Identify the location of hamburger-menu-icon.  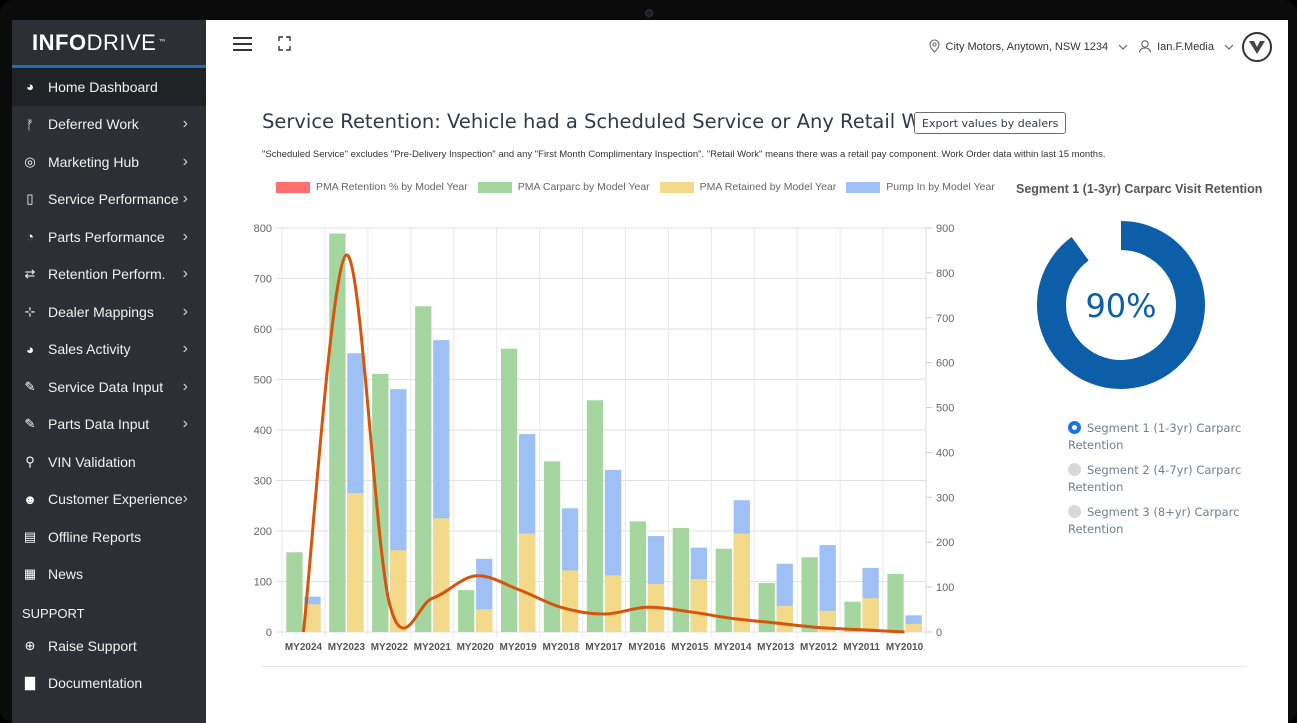
(242, 44).